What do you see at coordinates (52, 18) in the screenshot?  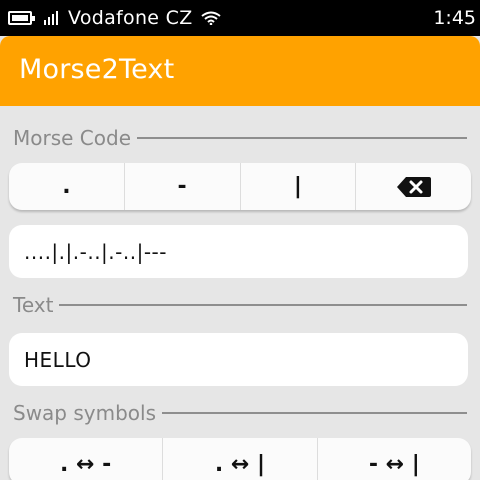 I see `signal-icon` at bounding box center [52, 18].